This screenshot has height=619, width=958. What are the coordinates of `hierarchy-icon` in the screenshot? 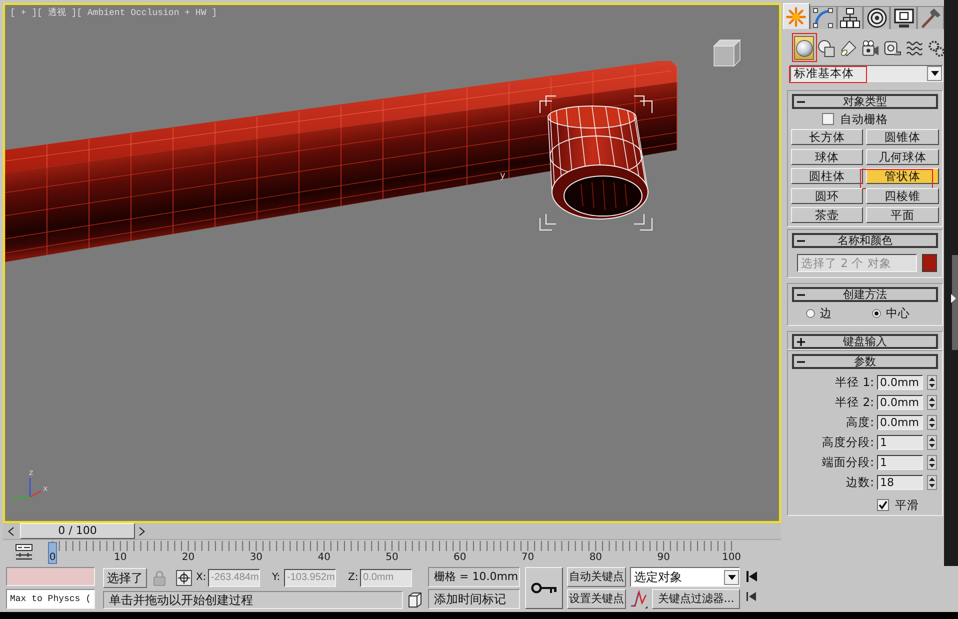 It's located at (850, 18).